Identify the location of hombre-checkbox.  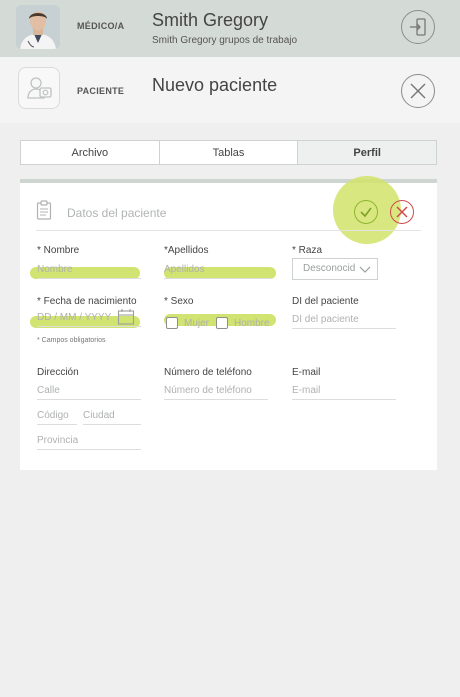
(222, 323).